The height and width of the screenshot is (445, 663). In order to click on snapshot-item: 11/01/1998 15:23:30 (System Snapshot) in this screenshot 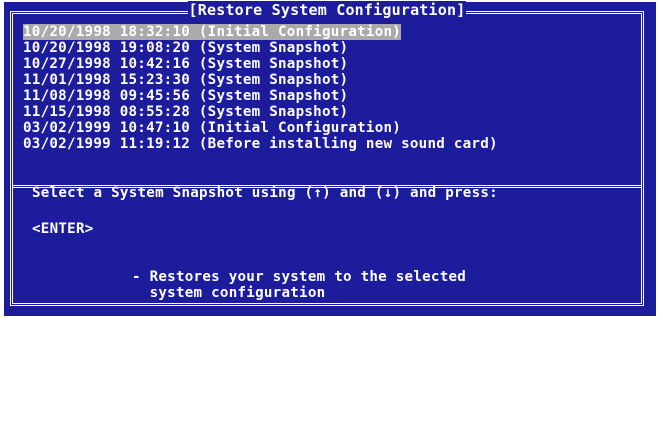, I will do `click(330, 80)`.